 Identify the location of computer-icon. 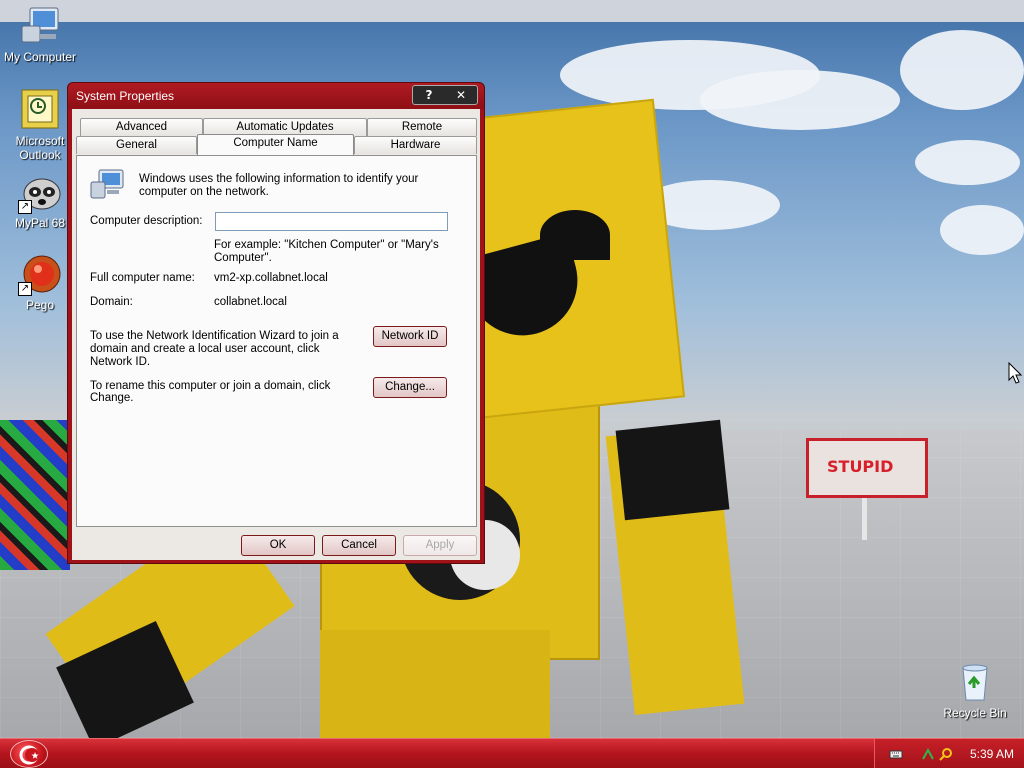
(40, 26).